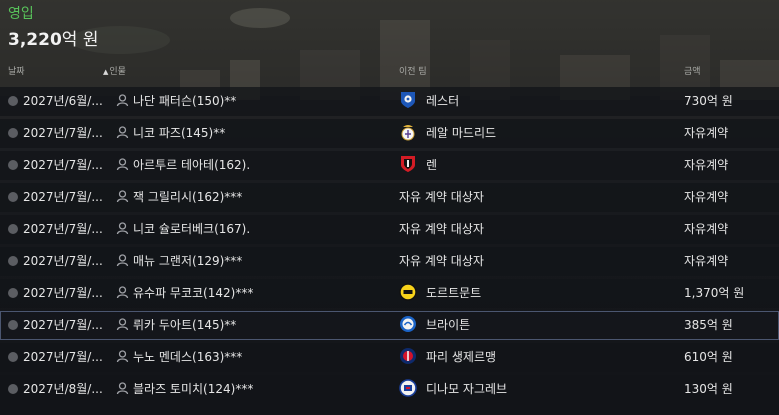  Describe the element at coordinates (35, 40) in the screenshot. I see `income-total-value: 3,220` at that location.